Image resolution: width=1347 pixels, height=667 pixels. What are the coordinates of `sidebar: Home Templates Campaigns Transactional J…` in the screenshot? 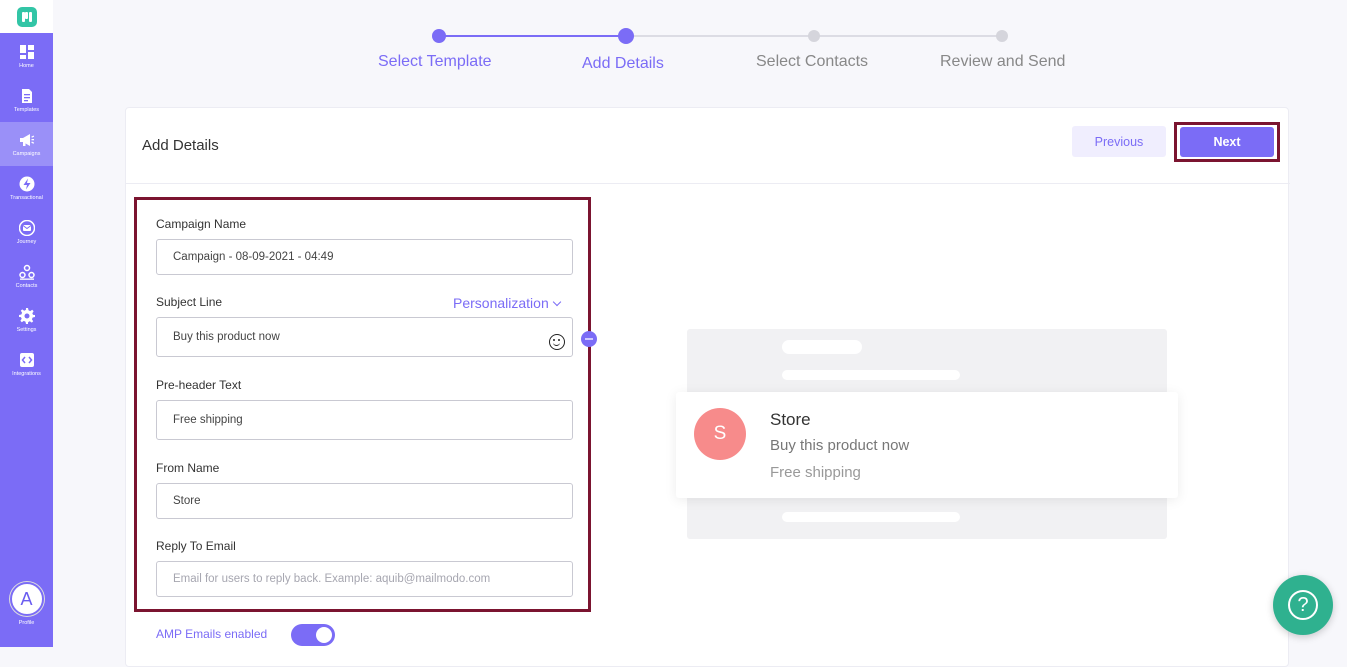 It's located at (26, 323).